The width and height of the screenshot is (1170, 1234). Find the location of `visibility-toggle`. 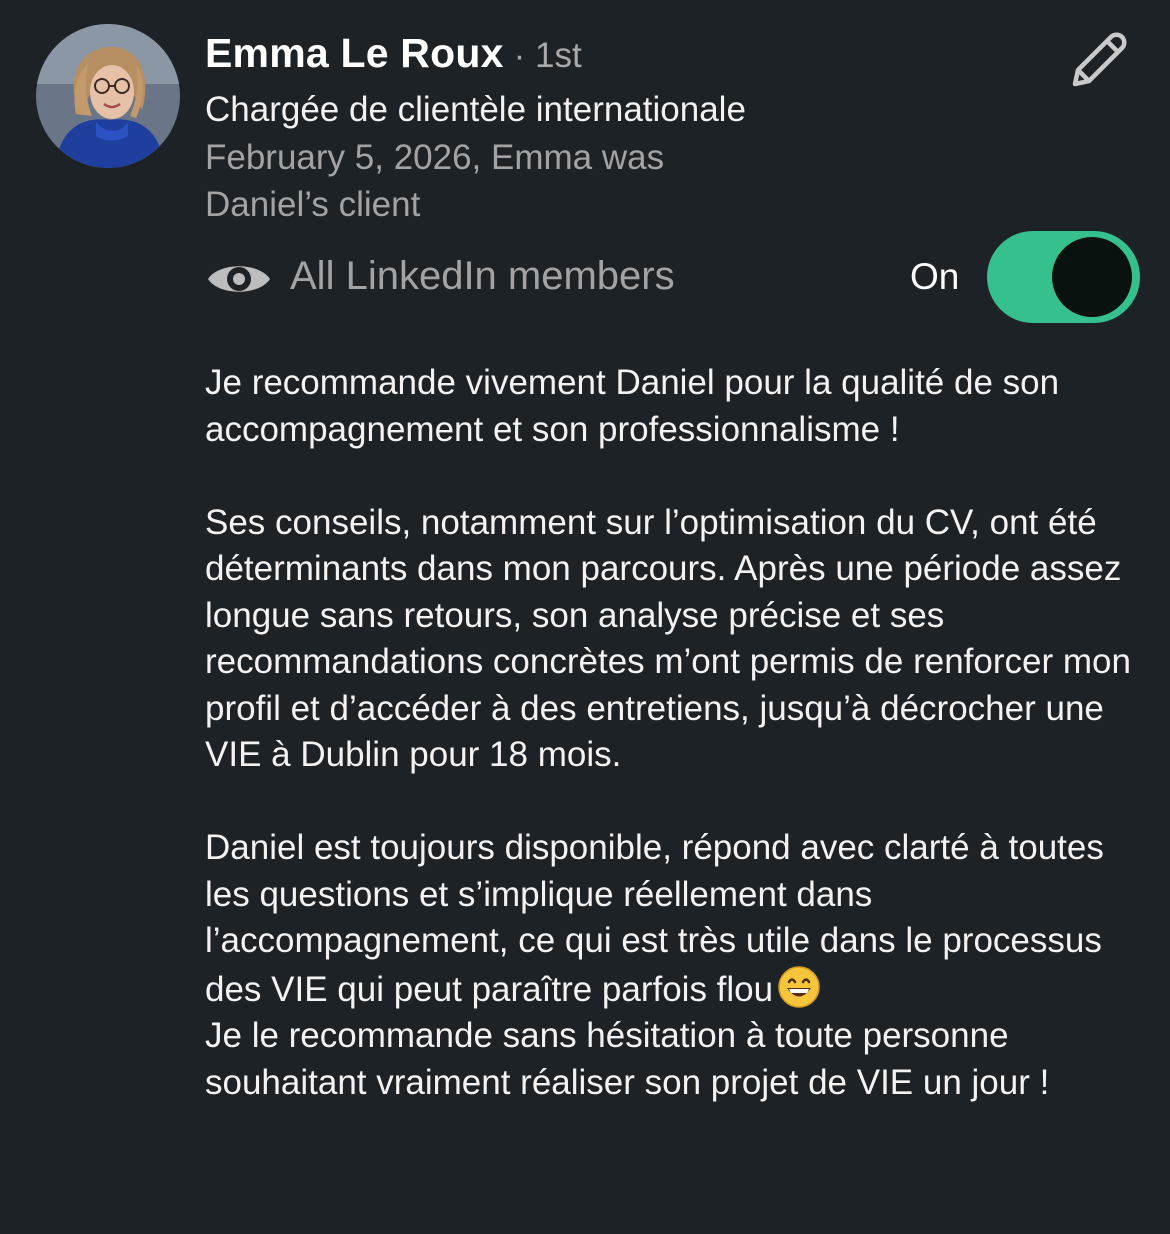

visibility-toggle is located at coordinates (1063, 277).